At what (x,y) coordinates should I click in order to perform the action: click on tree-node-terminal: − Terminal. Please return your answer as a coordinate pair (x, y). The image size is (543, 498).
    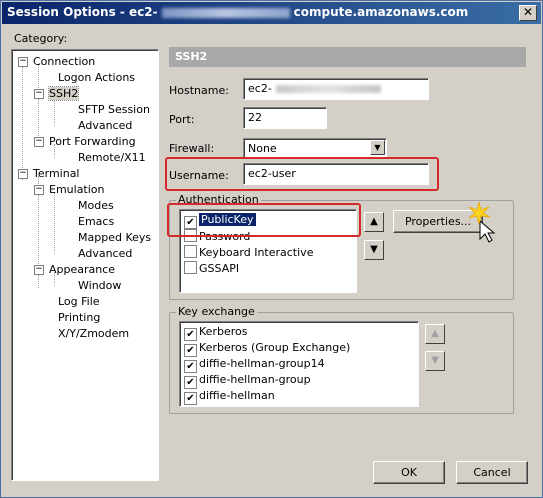
    Looking at the image, I should click on (49, 173).